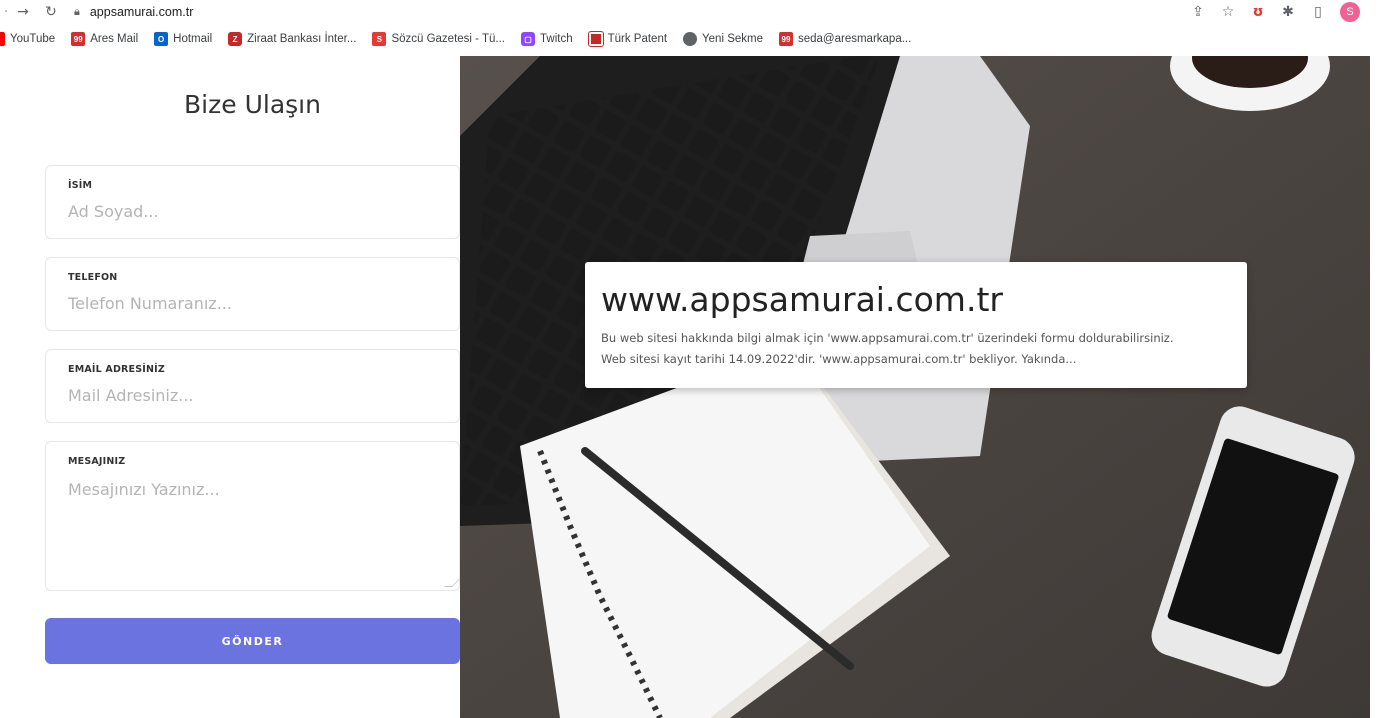 This screenshot has height=718, width=1386. Describe the element at coordinates (51, 12) in the screenshot. I see `reload-icon: ↻` at that location.